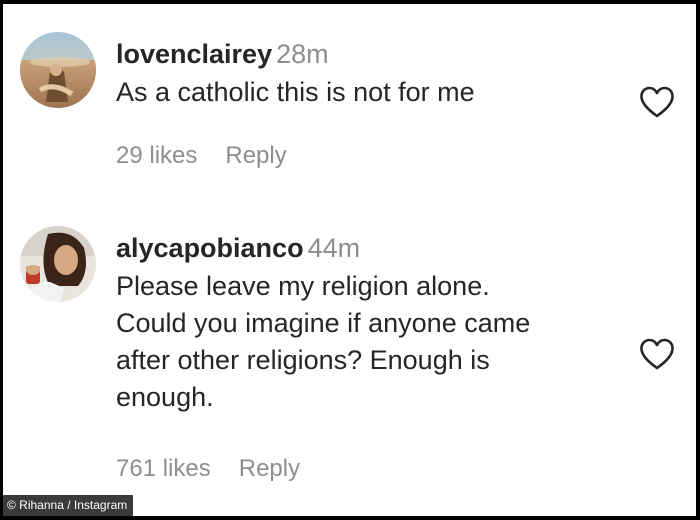 The width and height of the screenshot is (700, 520). What do you see at coordinates (163, 468) in the screenshot?
I see `likes-count: 761 likes` at bounding box center [163, 468].